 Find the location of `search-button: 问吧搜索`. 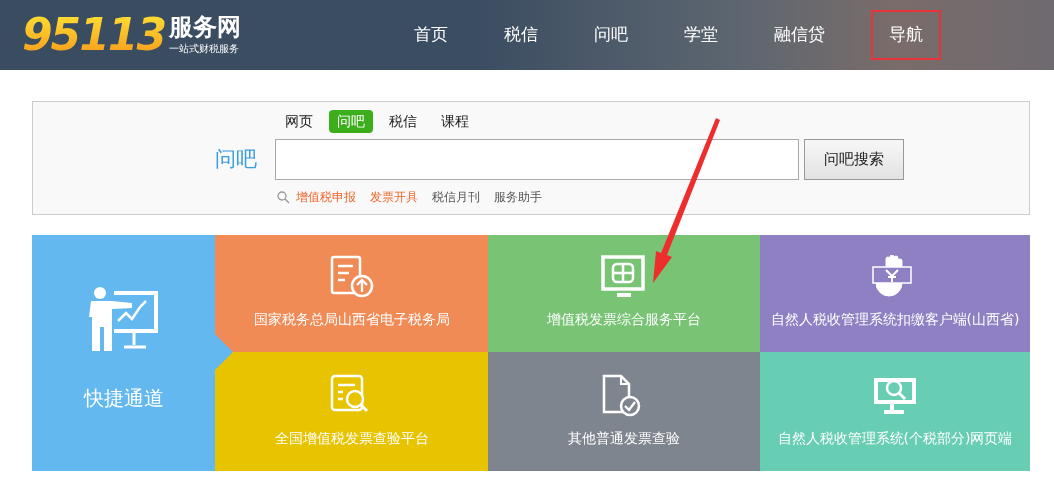

search-button: 问吧搜索 is located at coordinates (854, 159).